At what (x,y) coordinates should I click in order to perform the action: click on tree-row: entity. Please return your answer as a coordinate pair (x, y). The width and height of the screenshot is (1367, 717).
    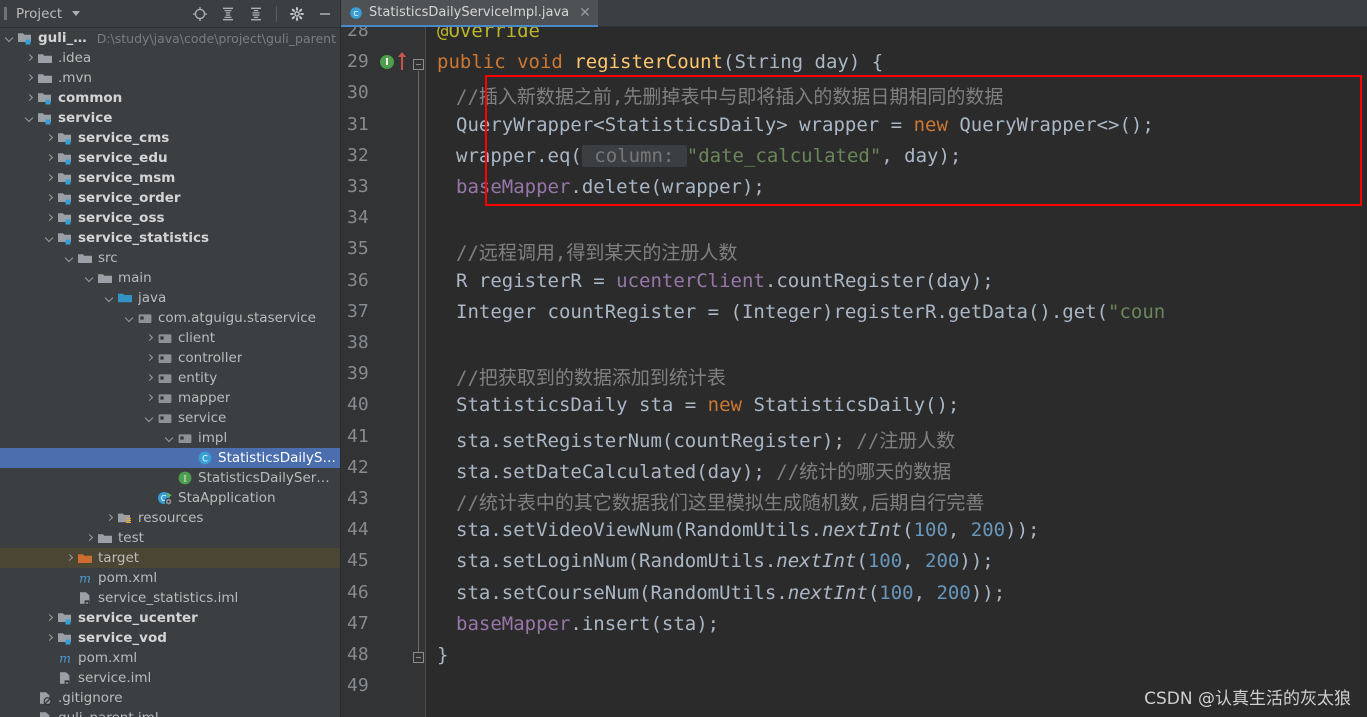
    Looking at the image, I should click on (170, 378).